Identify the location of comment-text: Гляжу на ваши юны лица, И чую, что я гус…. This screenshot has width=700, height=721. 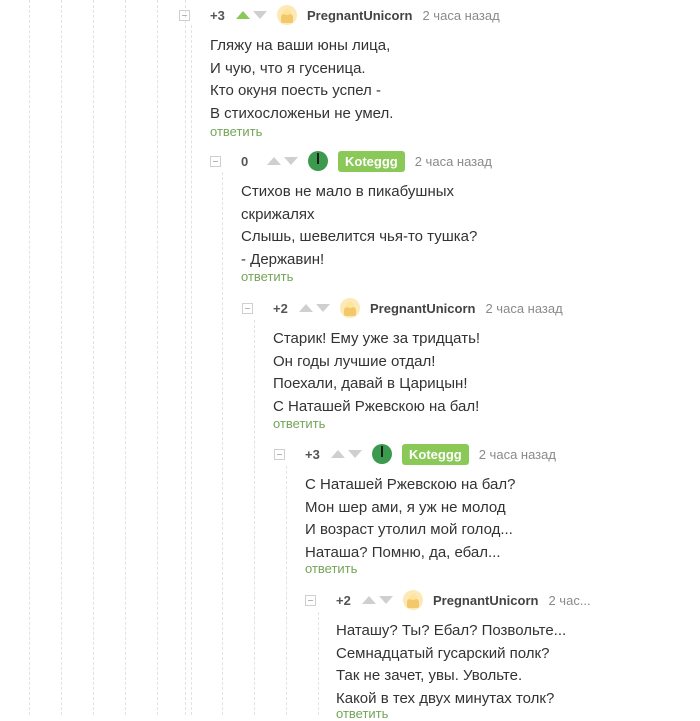
(301, 80).